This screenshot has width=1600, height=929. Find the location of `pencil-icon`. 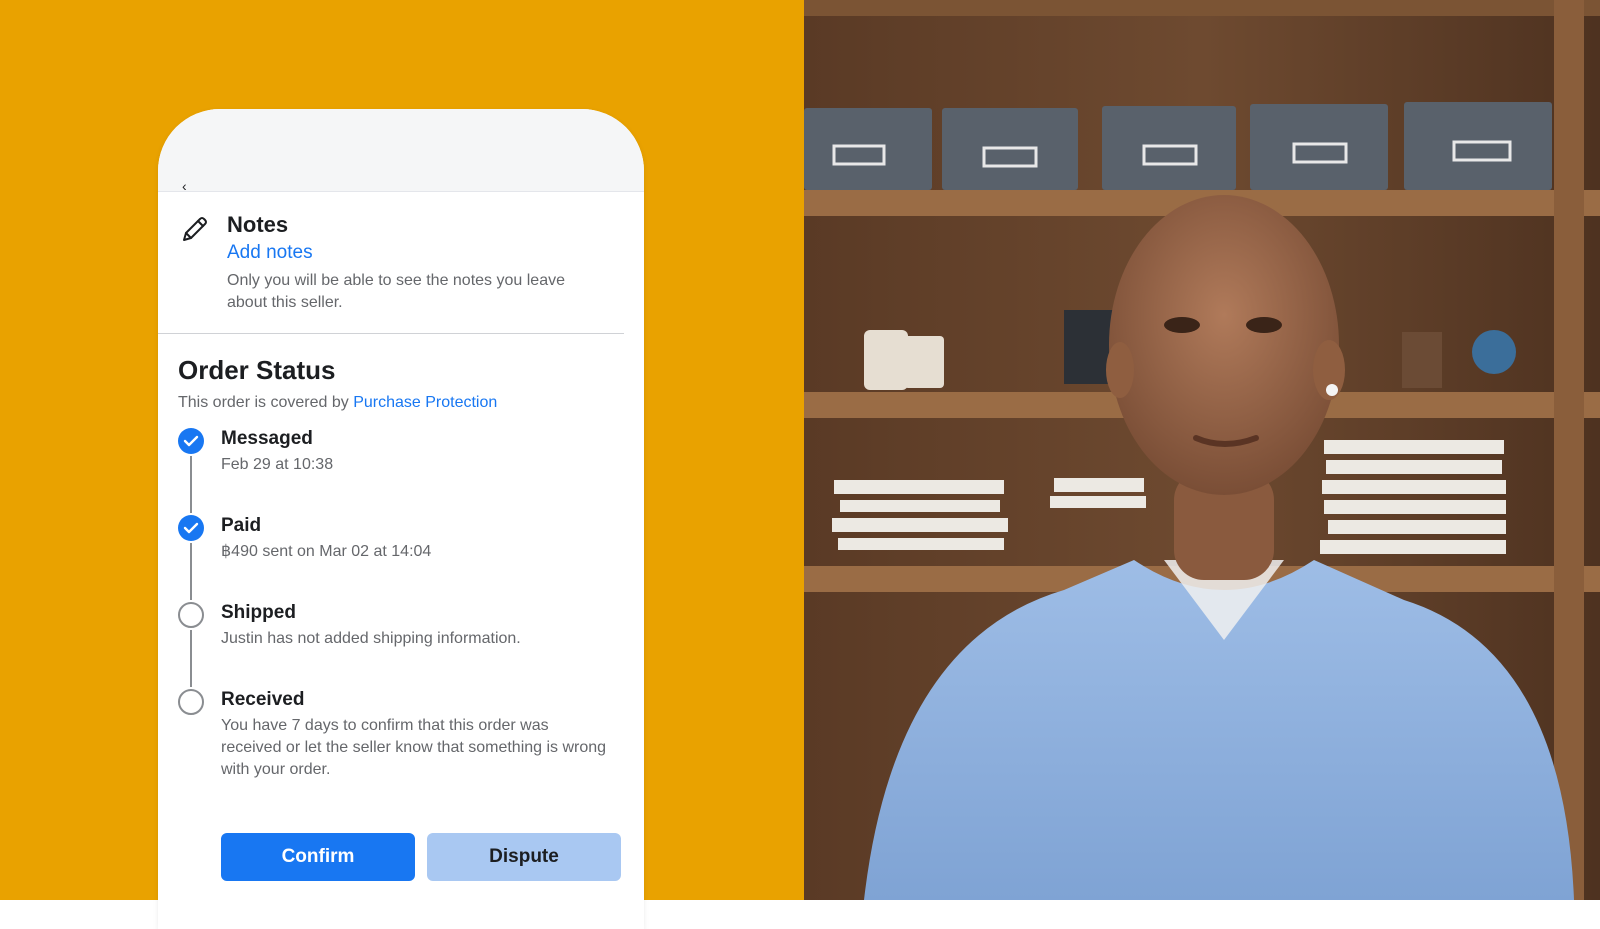

pencil-icon is located at coordinates (195, 229).